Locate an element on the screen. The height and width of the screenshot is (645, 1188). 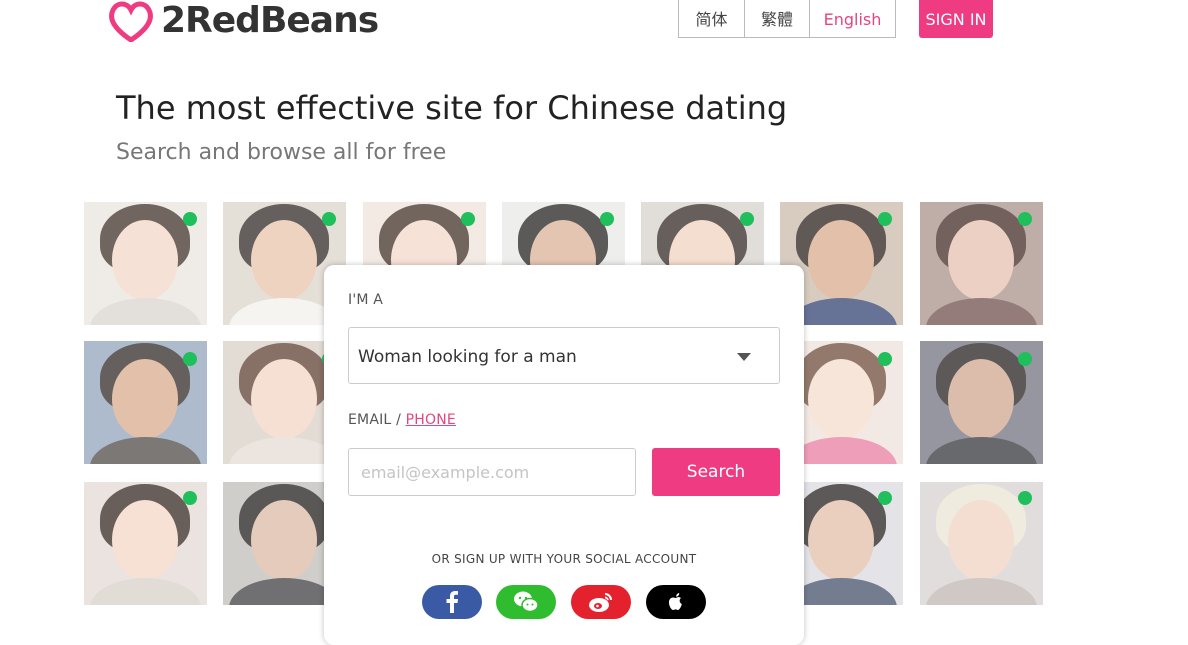
email-label: EMAIL / is located at coordinates (374, 420).